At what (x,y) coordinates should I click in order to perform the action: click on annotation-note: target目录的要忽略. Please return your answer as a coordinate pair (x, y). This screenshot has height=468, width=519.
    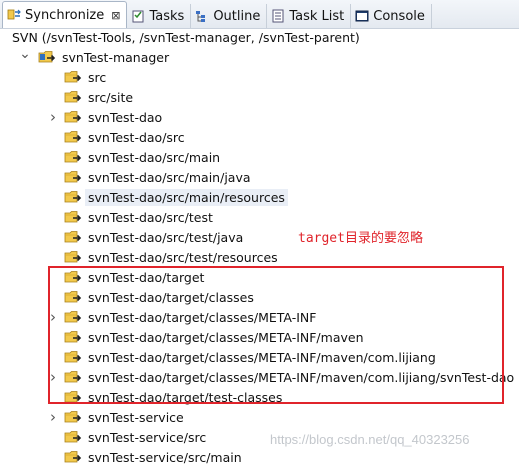
    Looking at the image, I should click on (360, 238).